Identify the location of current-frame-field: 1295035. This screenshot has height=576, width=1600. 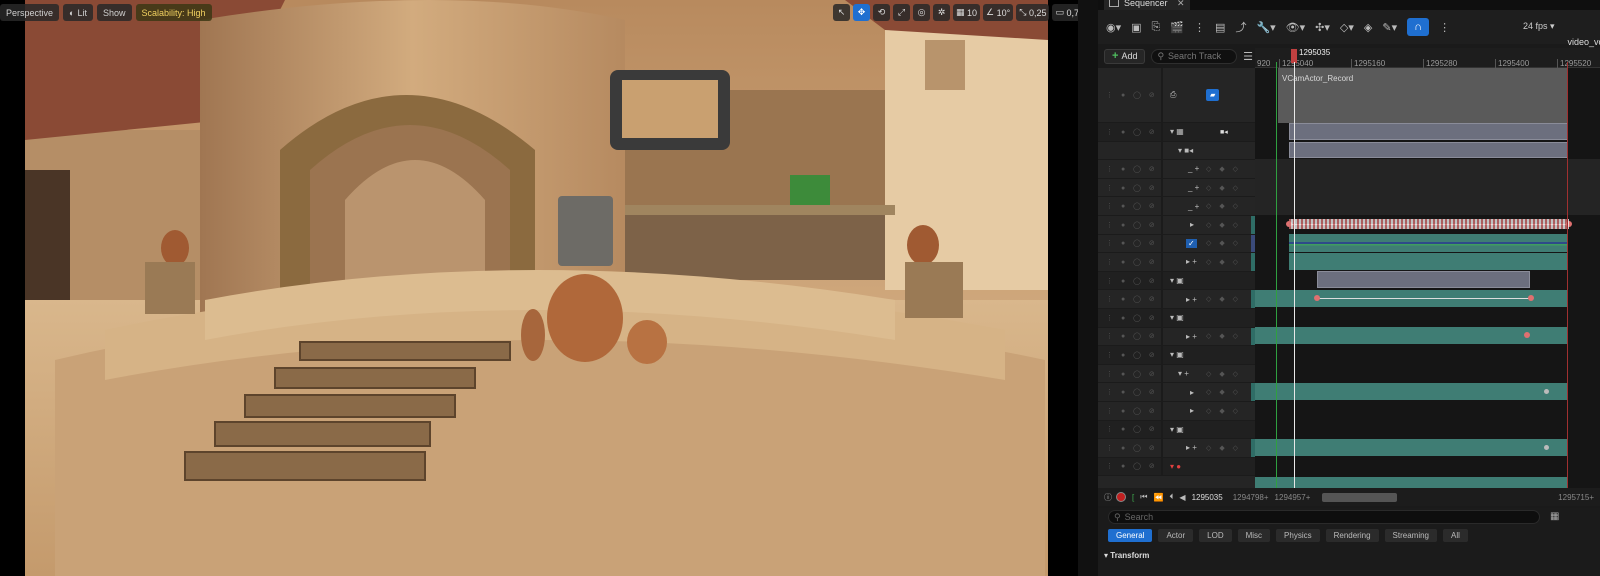
(1207, 497).